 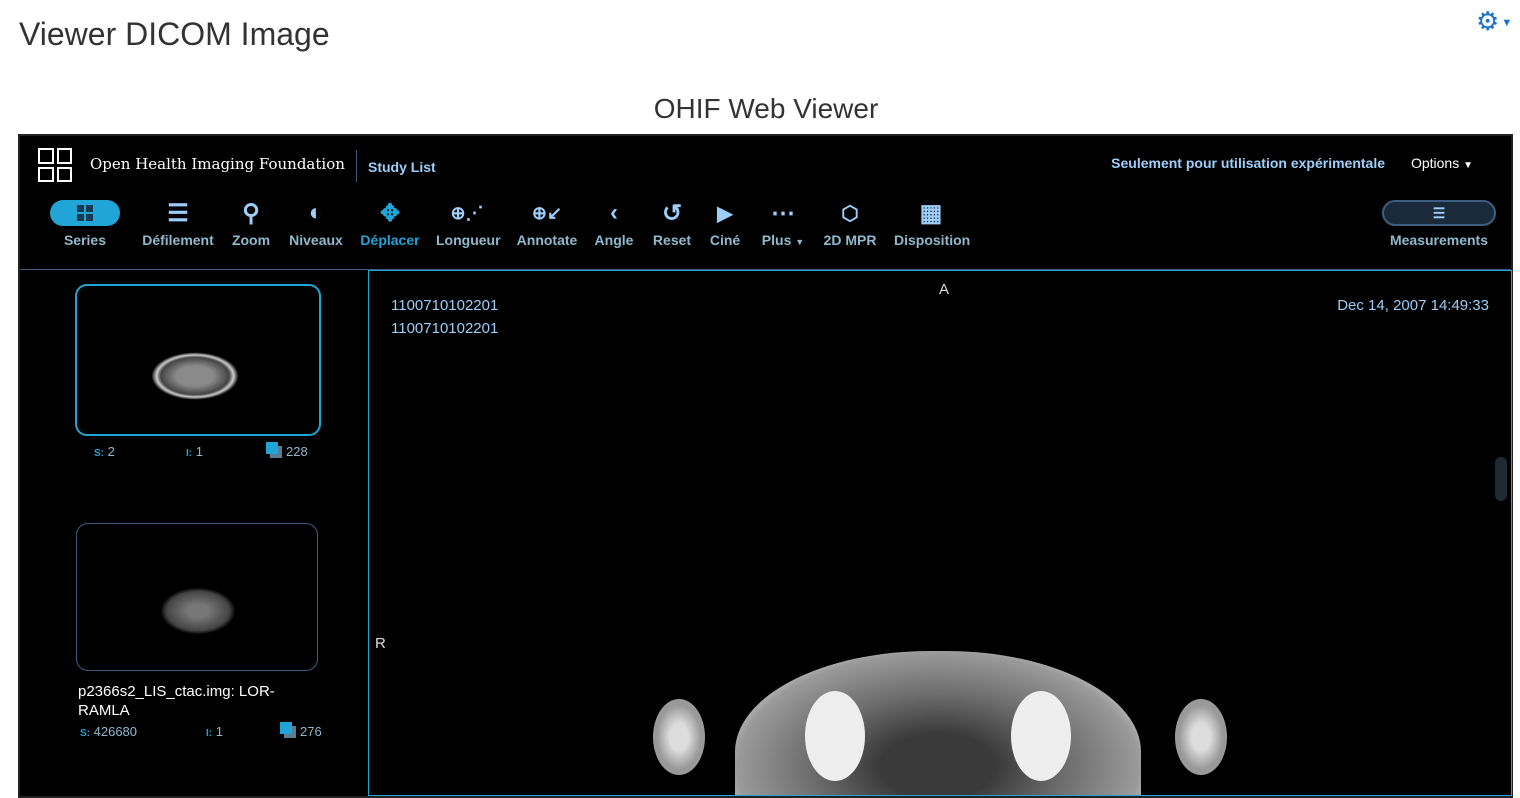 What do you see at coordinates (1501, 479) in the screenshot?
I see `viewport-scrollbar` at bounding box center [1501, 479].